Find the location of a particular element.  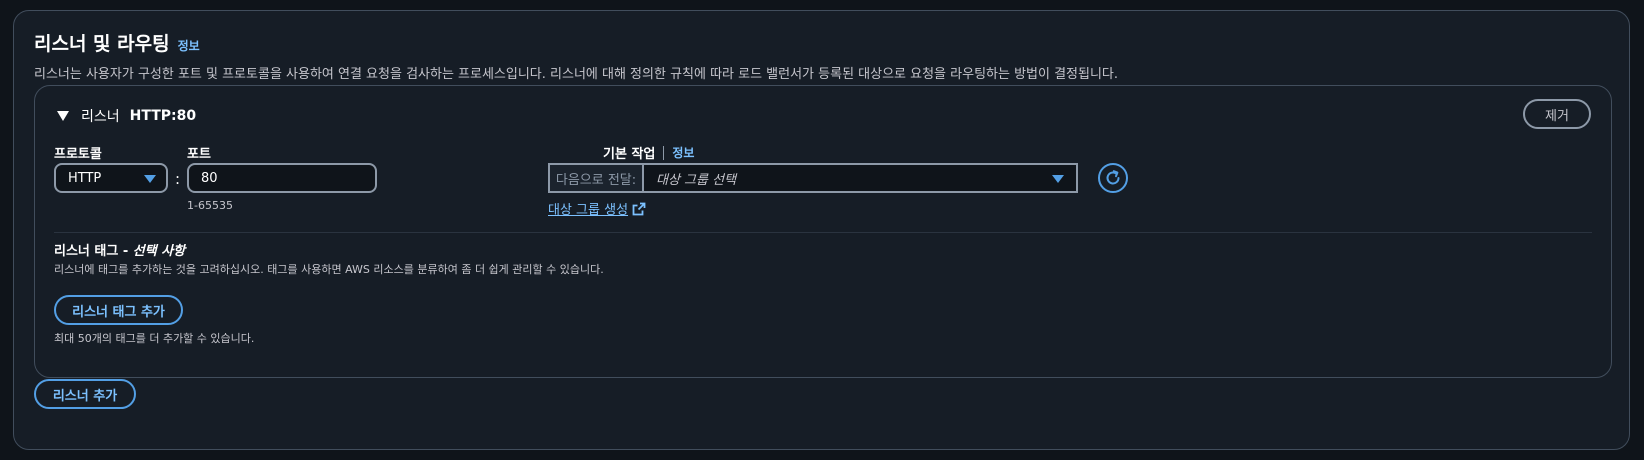

external-link-icon is located at coordinates (639, 208).